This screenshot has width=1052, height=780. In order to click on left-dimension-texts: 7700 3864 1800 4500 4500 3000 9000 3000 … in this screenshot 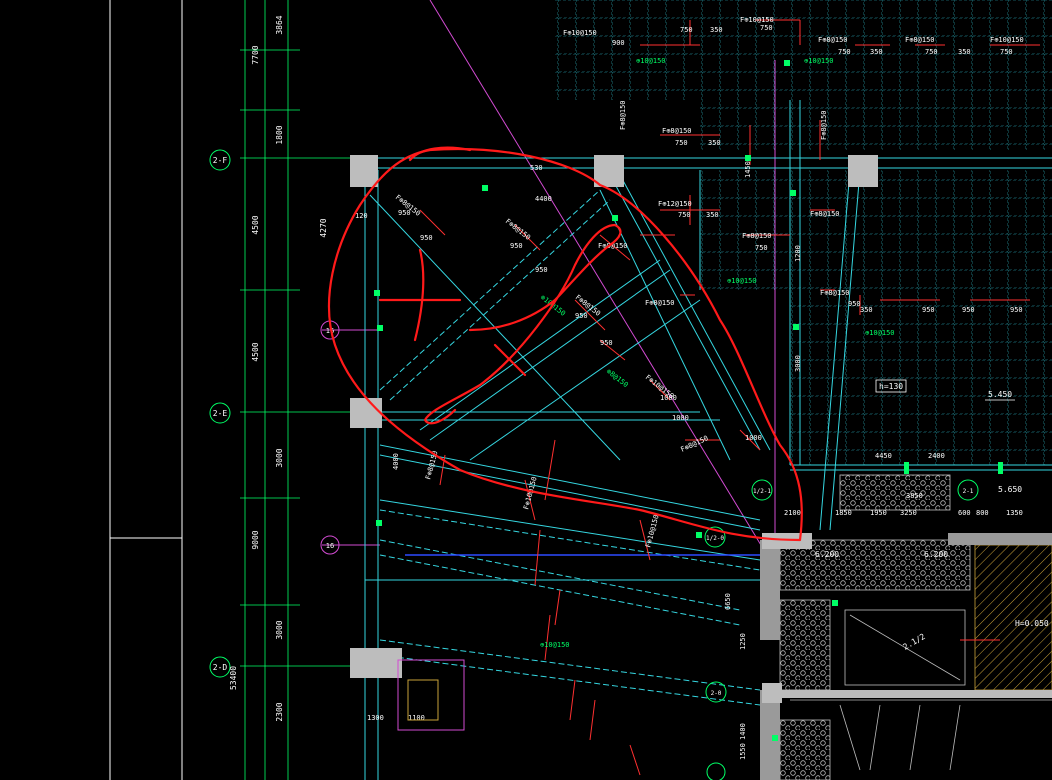, I will do `click(278, 368)`.